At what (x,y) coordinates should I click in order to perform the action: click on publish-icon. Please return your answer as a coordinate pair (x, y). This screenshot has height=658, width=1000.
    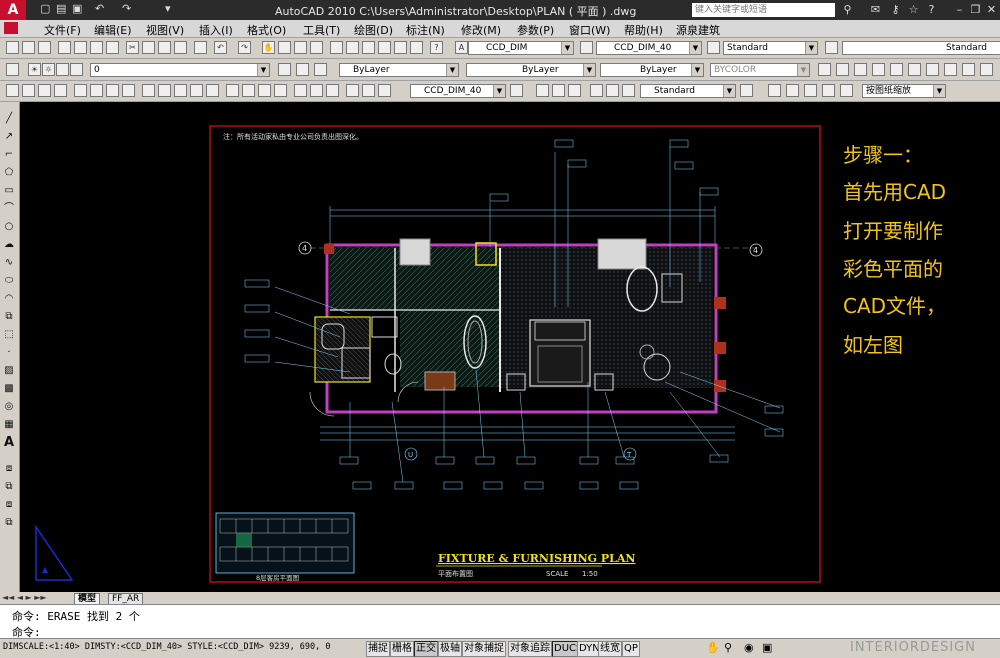
    Looking at the image, I should click on (96, 47).